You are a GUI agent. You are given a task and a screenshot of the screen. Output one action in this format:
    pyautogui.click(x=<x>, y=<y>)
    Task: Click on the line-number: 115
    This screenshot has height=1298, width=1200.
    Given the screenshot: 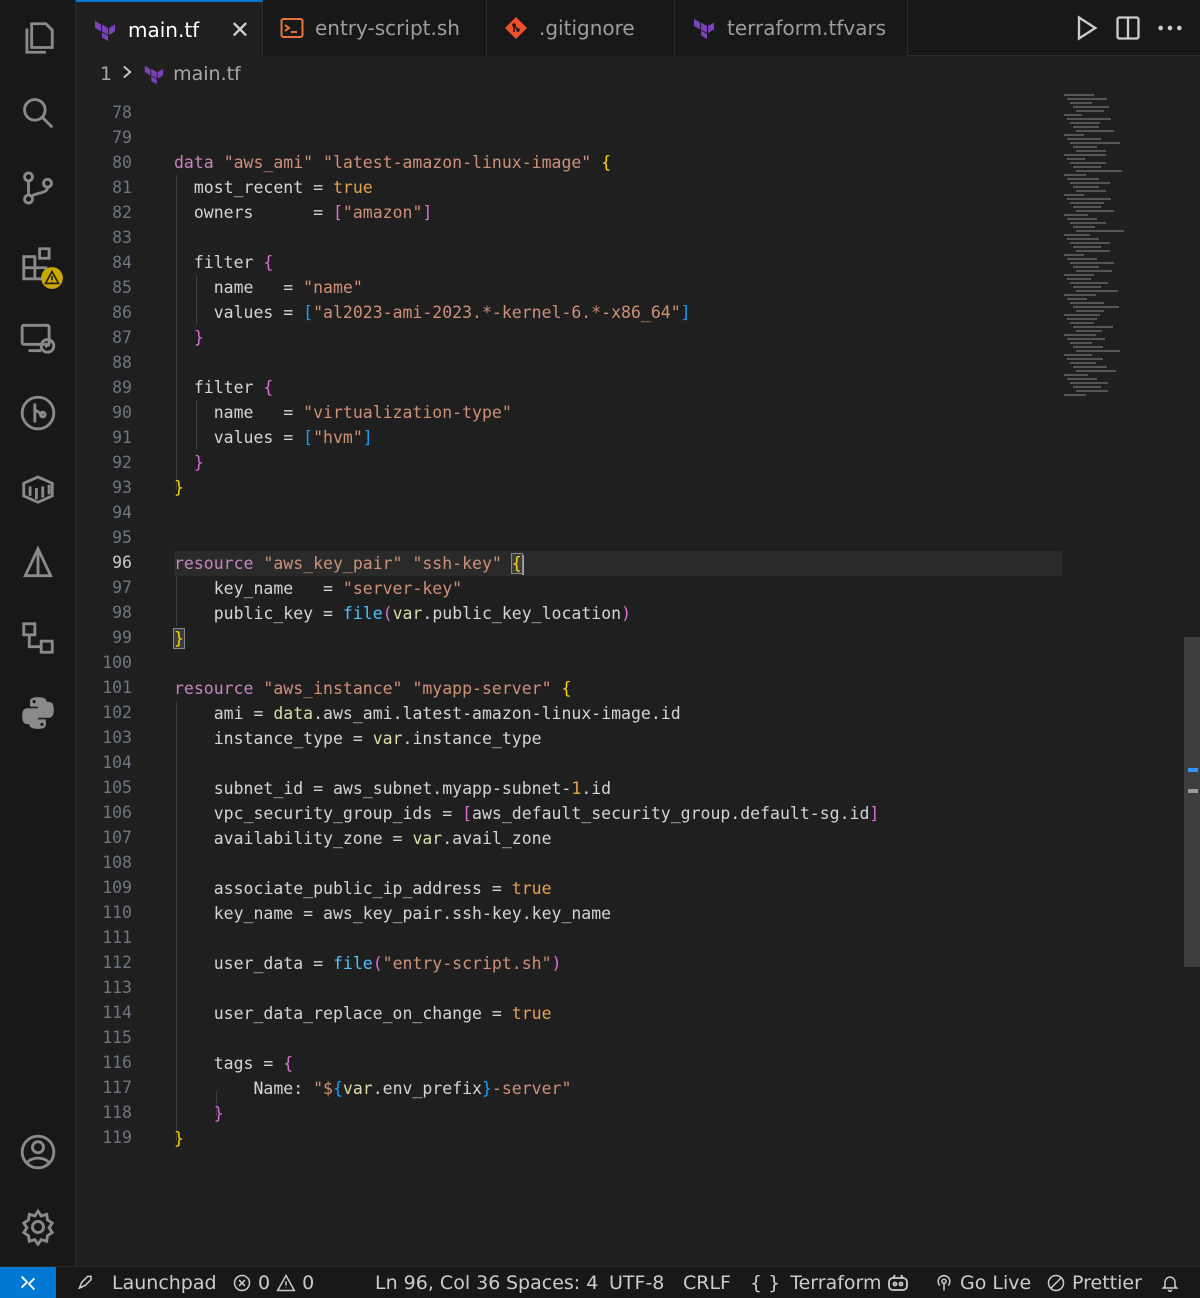 What is the action you would take?
    pyautogui.click(x=117, y=1037)
    